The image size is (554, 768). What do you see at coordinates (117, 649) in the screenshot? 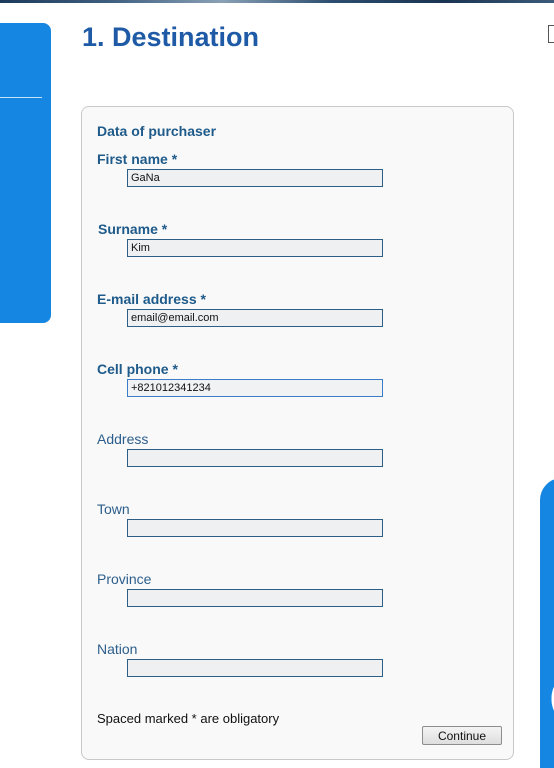
I see `nation-label: Nation` at bounding box center [117, 649].